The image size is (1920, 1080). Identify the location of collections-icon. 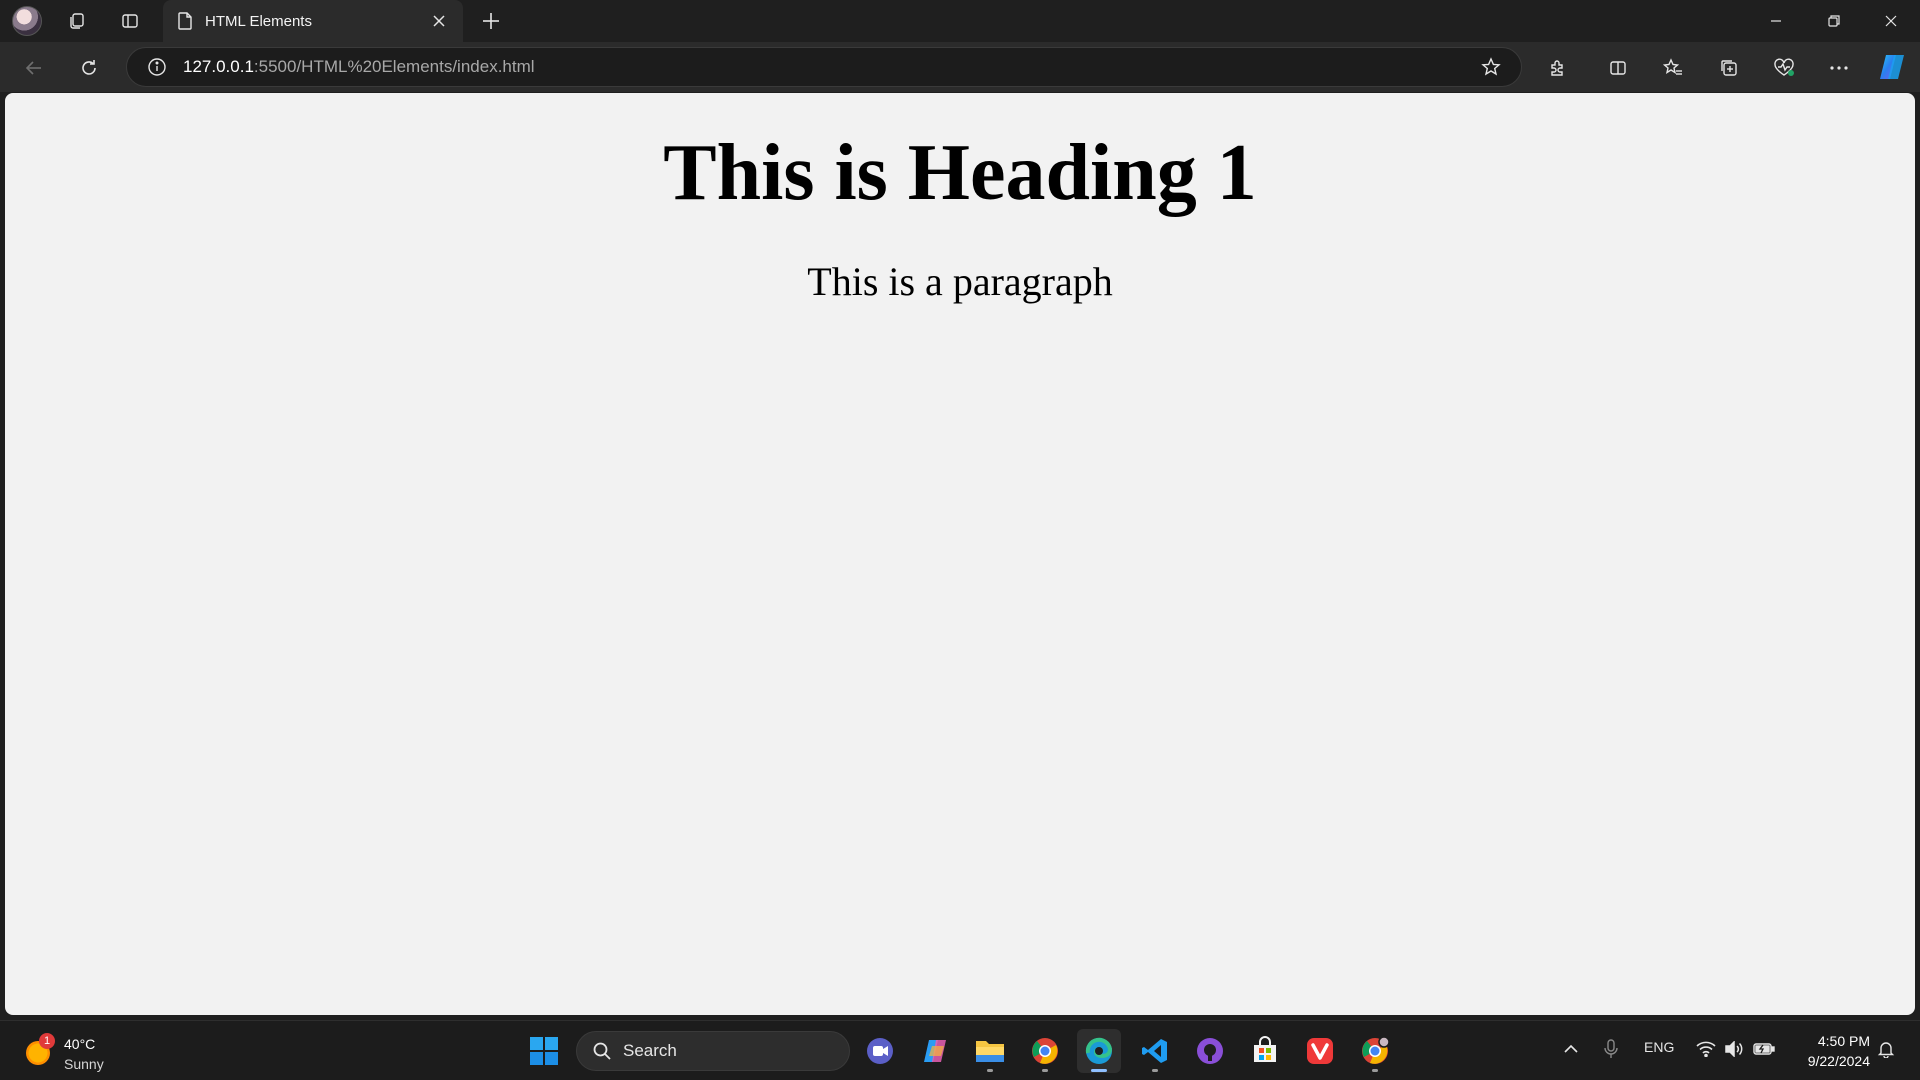
(1729, 68).